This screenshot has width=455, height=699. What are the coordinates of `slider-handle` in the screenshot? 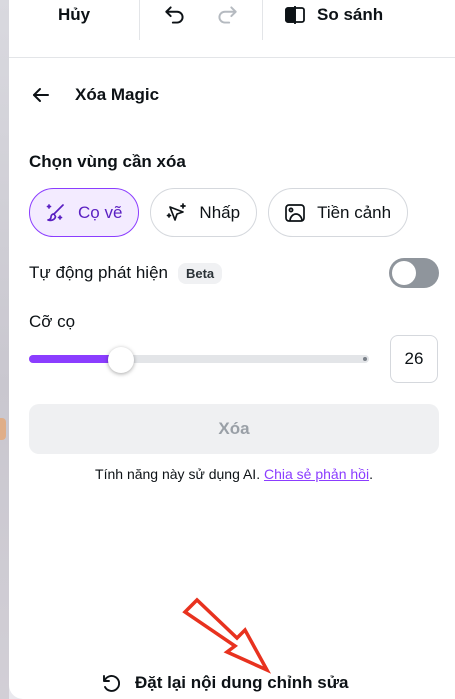 It's located at (121, 360).